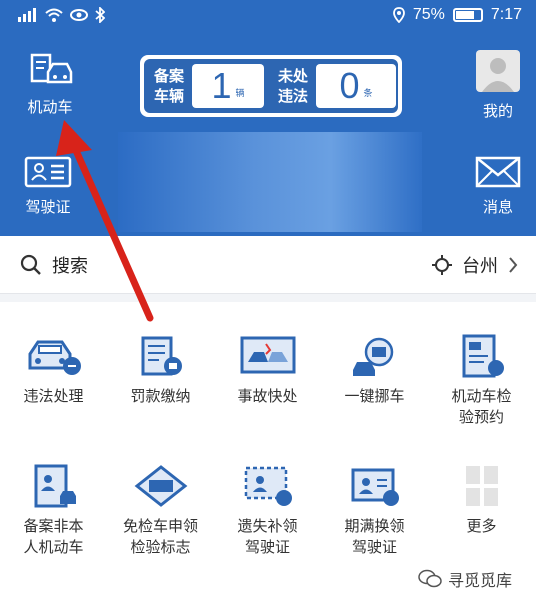 The height and width of the screenshot is (610, 536). I want to click on service-accident-quick: 事故快处, so click(267, 370).